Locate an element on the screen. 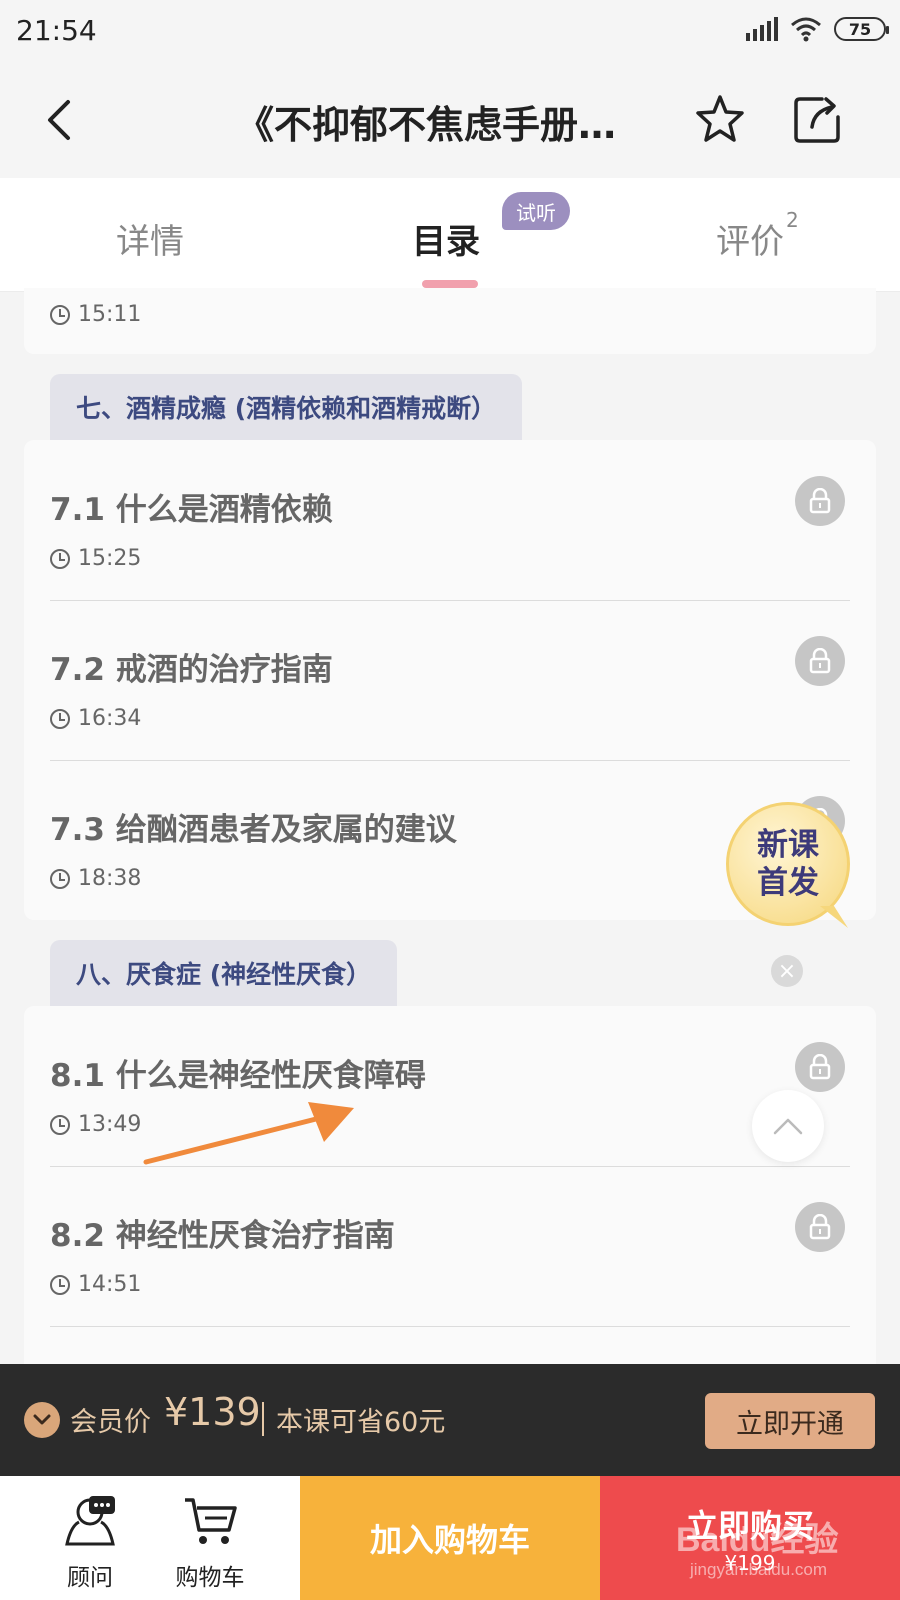 The image size is (900, 1600). cart-button: 购物车 is located at coordinates (210, 1538).